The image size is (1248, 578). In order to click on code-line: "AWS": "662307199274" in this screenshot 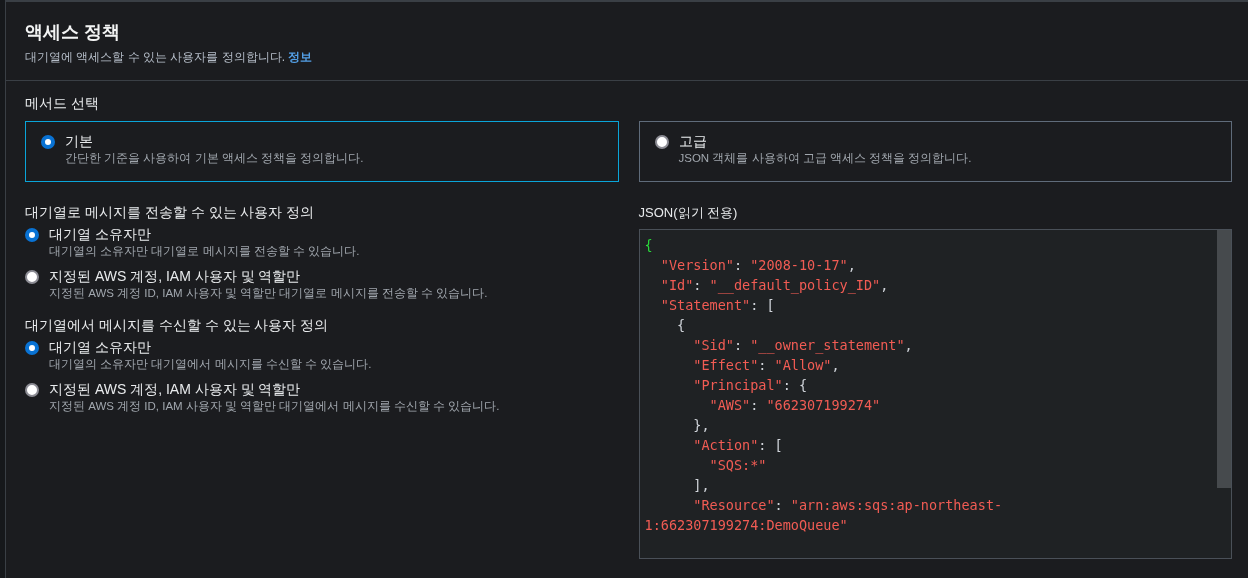, I will do `click(795, 405)`.